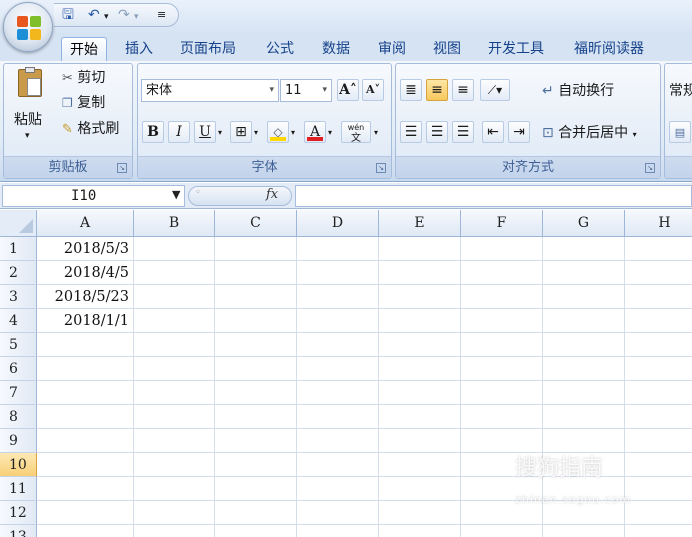 This screenshot has height=537, width=692. Describe the element at coordinates (584, 297) in the screenshot. I see `cell-g3` at that location.